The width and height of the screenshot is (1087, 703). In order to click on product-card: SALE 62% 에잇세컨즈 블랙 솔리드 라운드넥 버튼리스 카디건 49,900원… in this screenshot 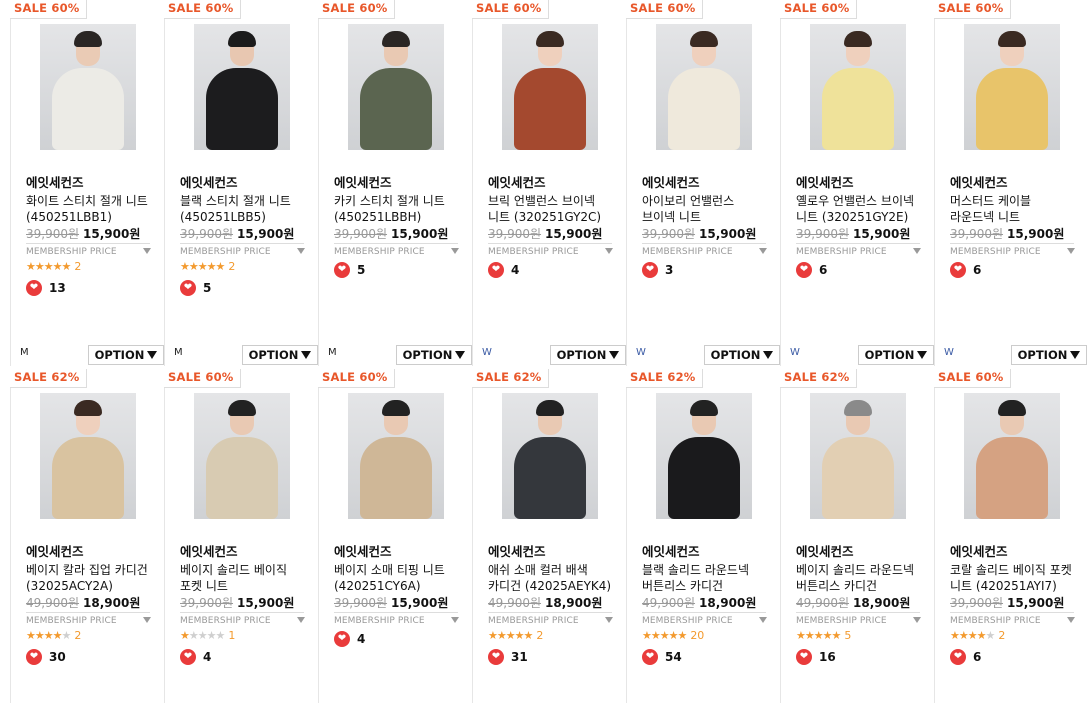, I will do `click(703, 536)`.